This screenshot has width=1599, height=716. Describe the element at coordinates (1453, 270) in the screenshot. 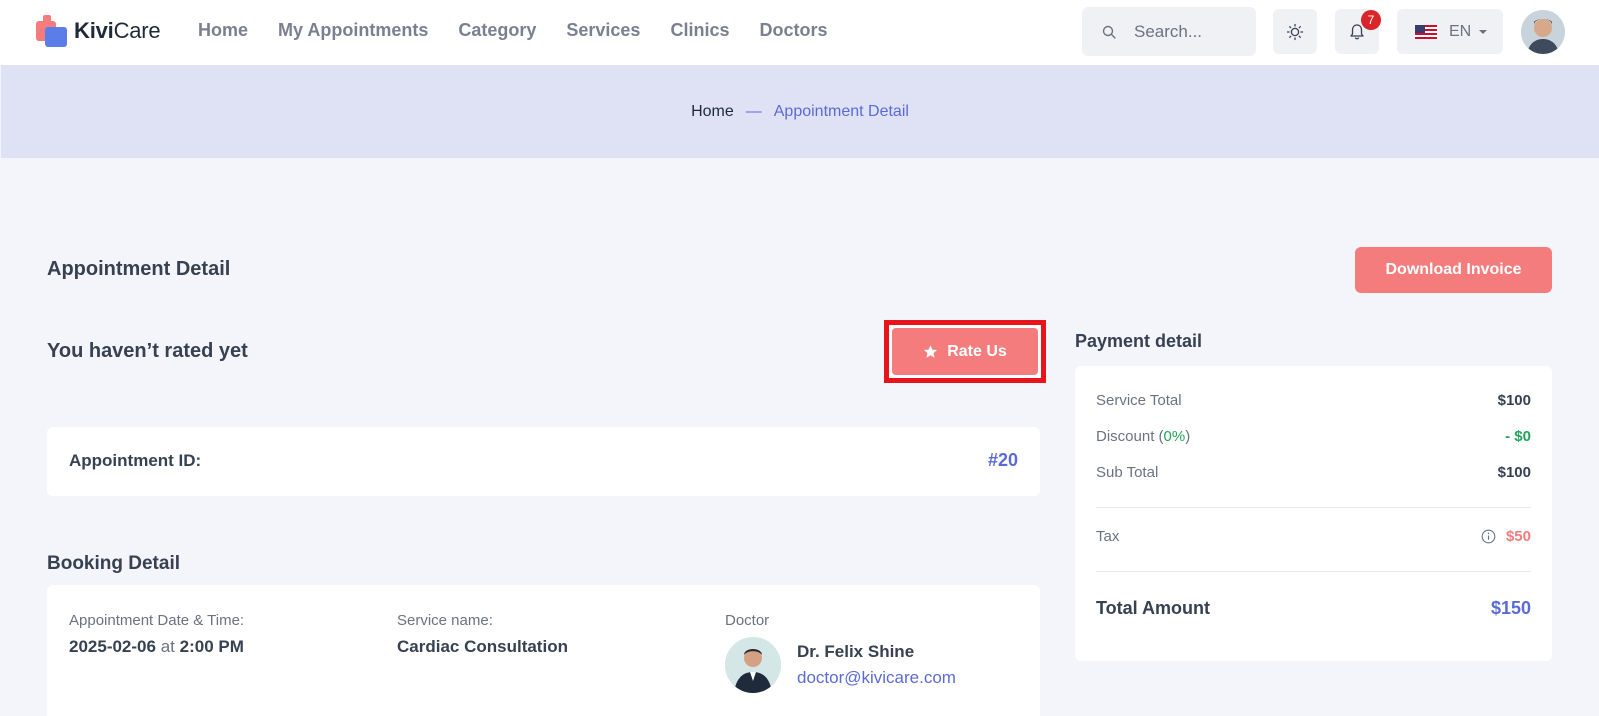

I see `download-invoice-button: Download Invoice` at that location.